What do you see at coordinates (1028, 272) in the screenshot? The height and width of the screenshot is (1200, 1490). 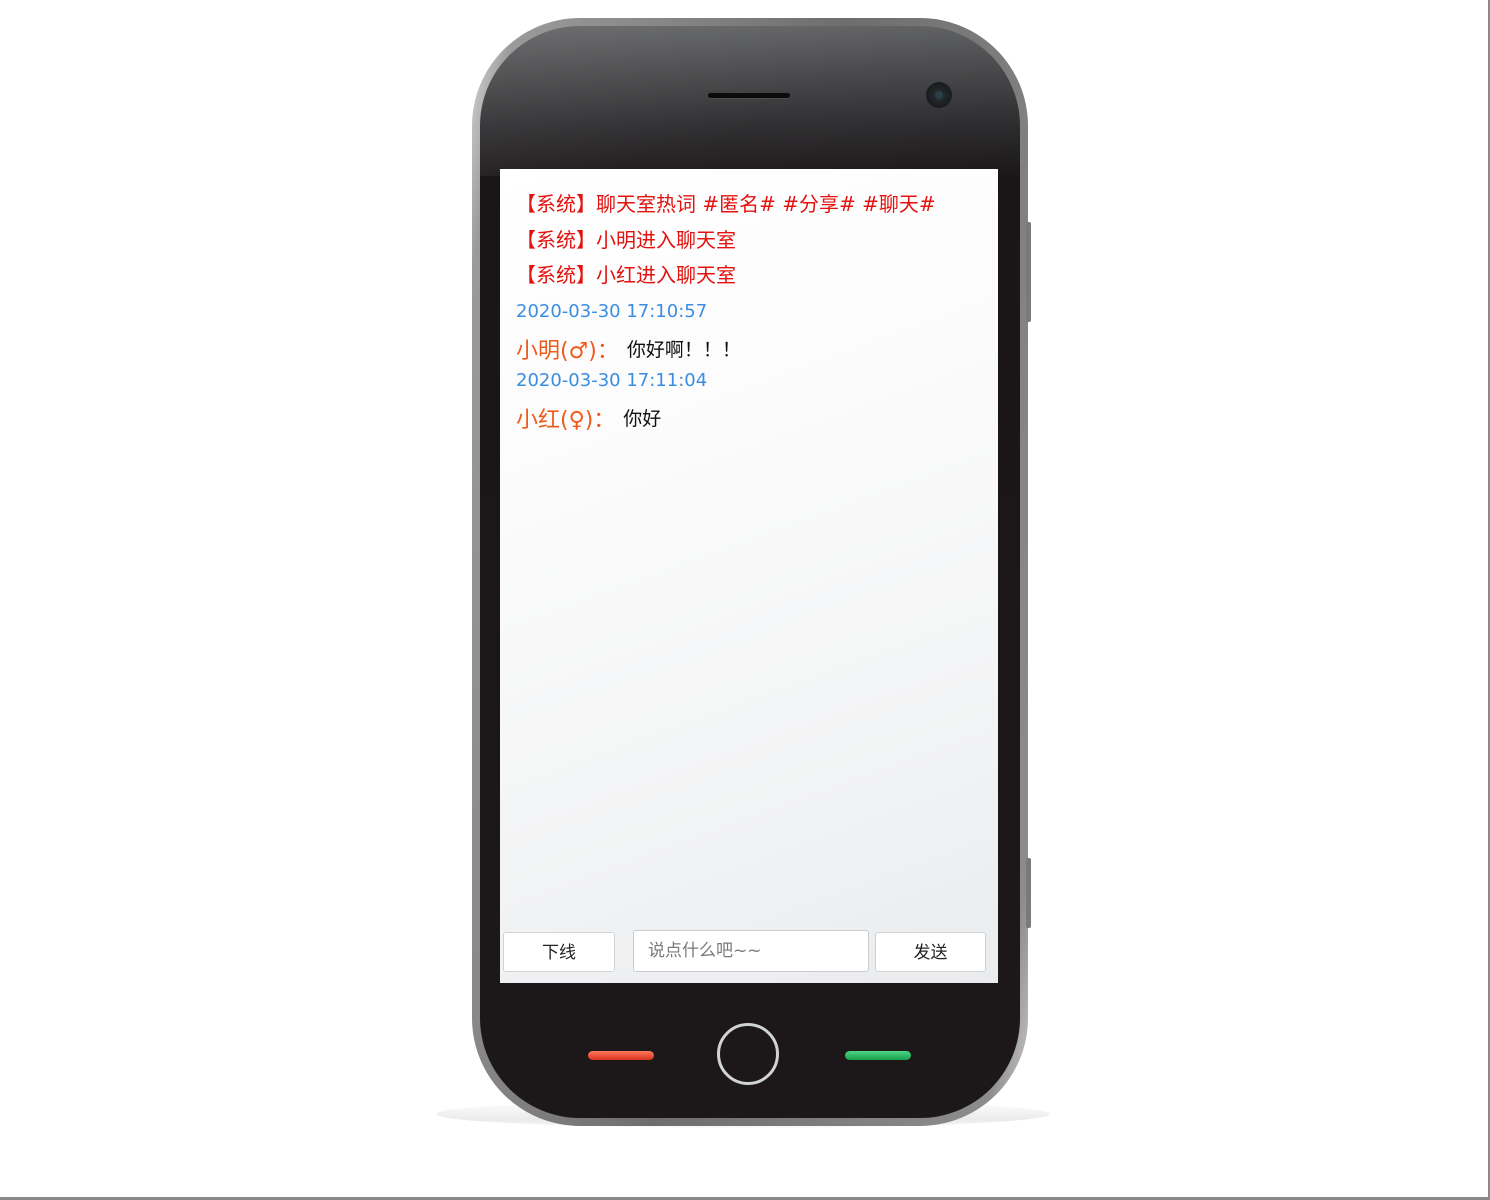 I see `side-button-top` at bounding box center [1028, 272].